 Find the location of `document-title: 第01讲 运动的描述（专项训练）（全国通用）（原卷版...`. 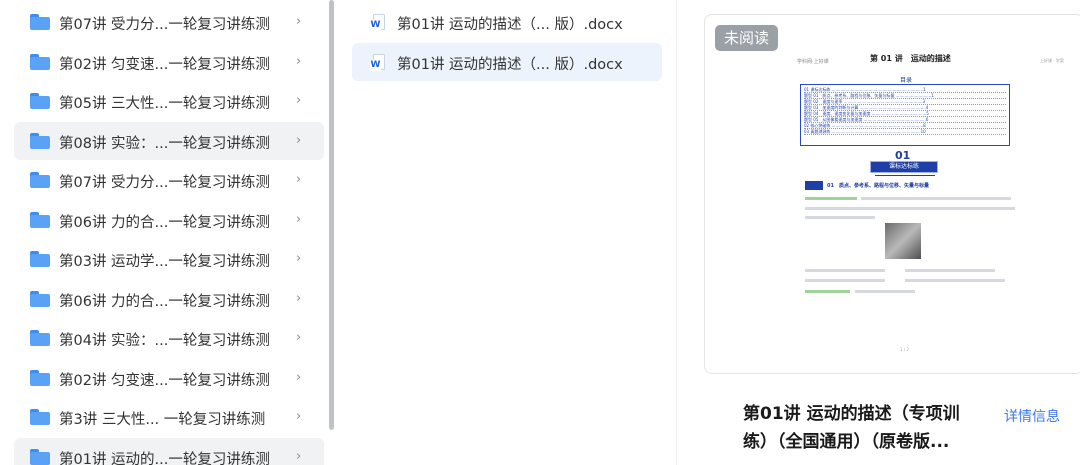

document-title: 第01讲 运动的描述（专项训练）（全国通用）（原卷版... is located at coordinates (851, 428).